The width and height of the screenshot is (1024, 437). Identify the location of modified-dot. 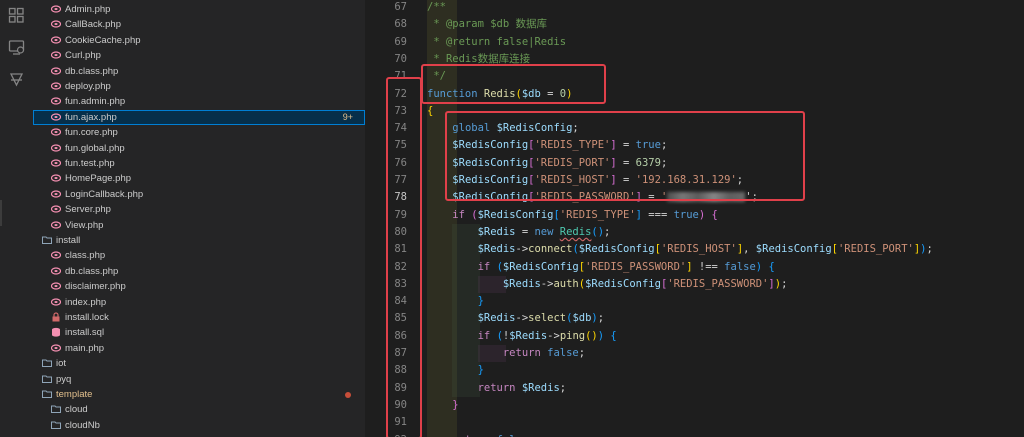
(348, 395).